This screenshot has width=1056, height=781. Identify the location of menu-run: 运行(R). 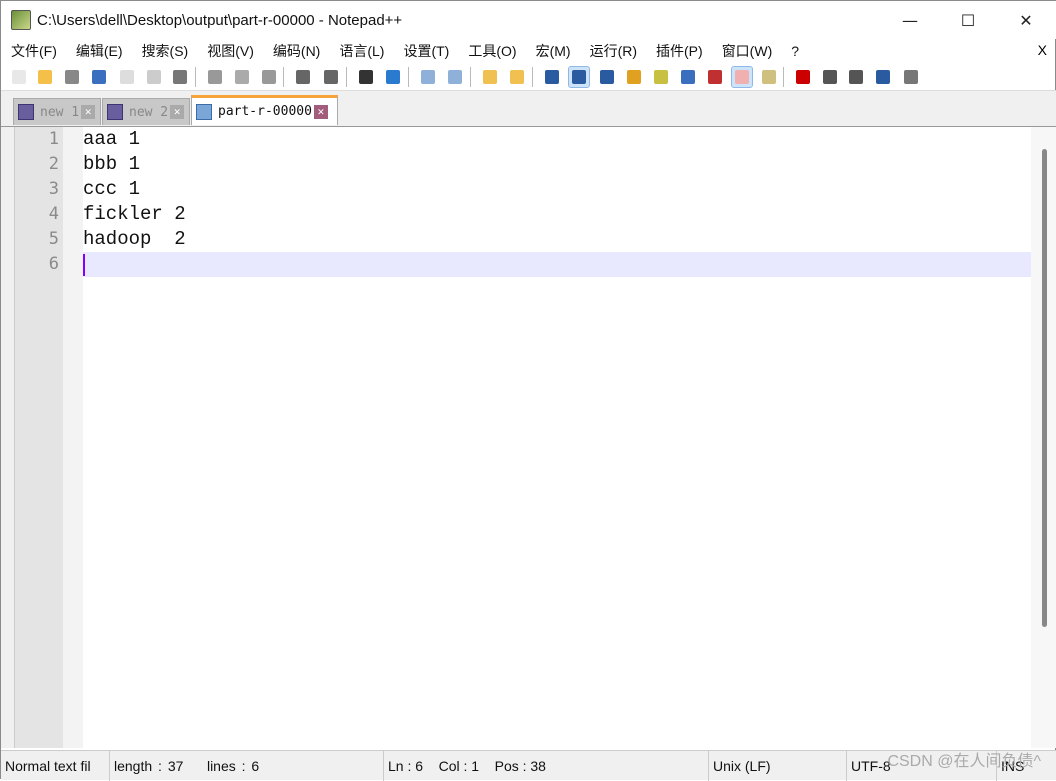
(613, 51).